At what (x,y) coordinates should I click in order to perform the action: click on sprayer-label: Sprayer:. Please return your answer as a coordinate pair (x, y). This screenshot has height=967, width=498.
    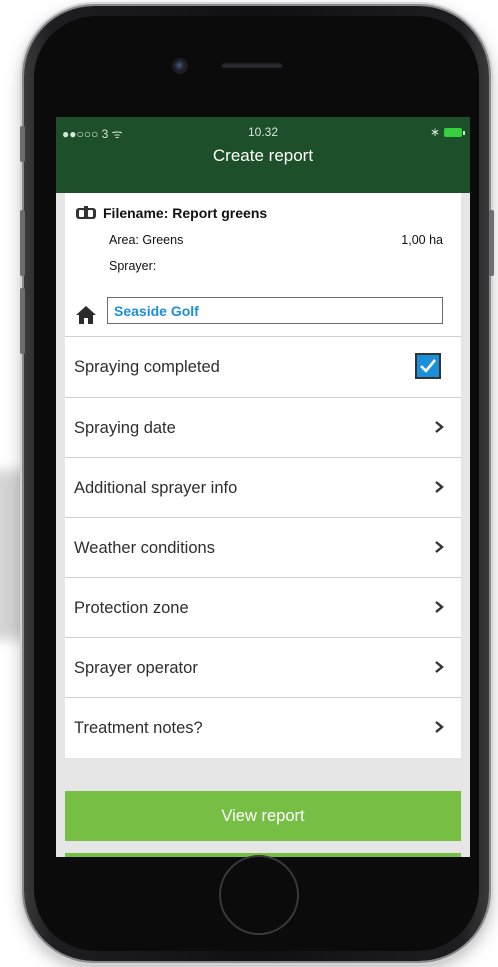
    Looking at the image, I should click on (133, 266).